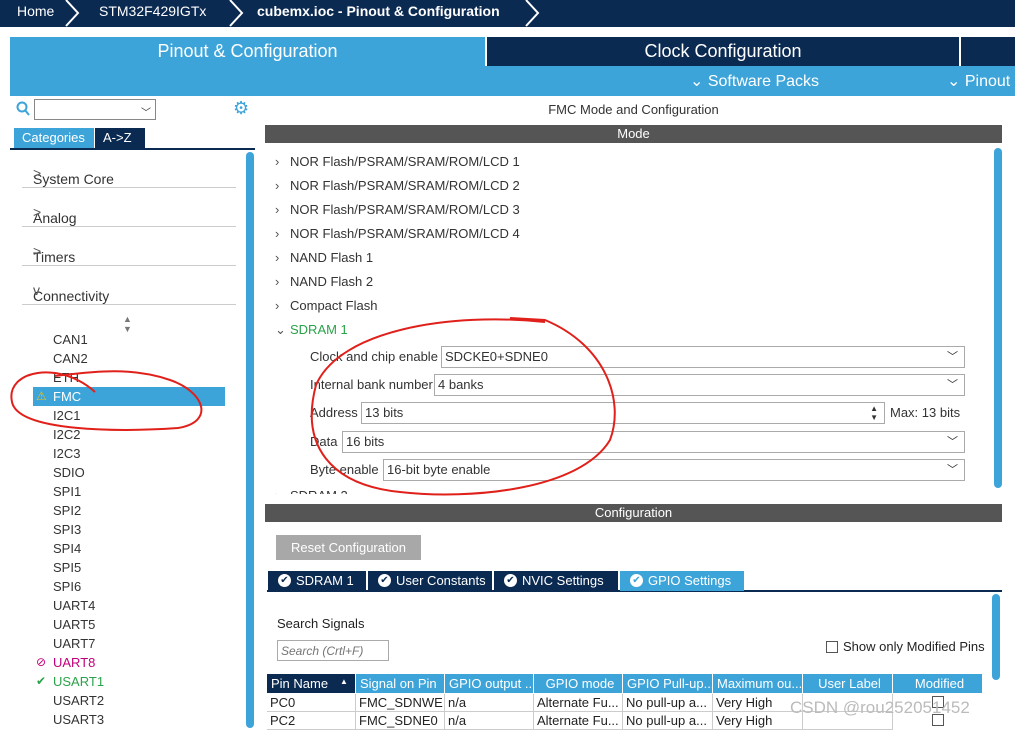 This screenshot has height=730, width=1015. Describe the element at coordinates (152, 13) in the screenshot. I see `breadcrumb-device: STM32F429IGTx` at that location.